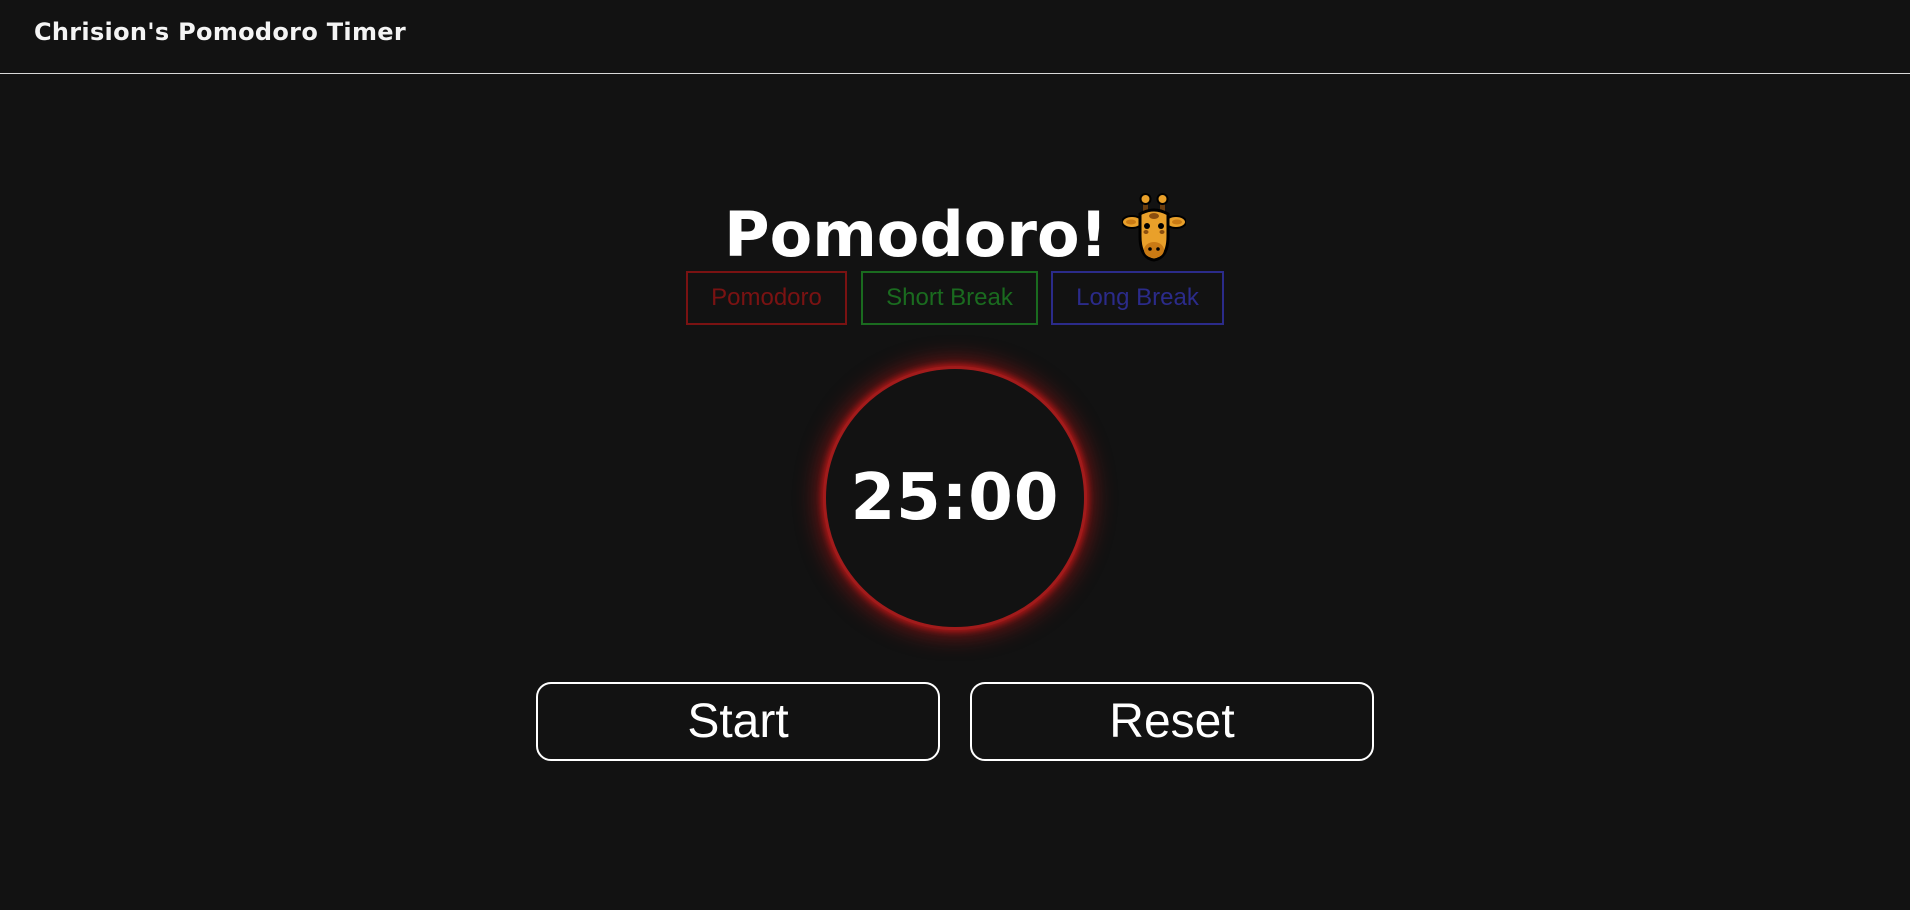  What do you see at coordinates (1172, 721) in the screenshot?
I see `reset-button: Reset` at bounding box center [1172, 721].